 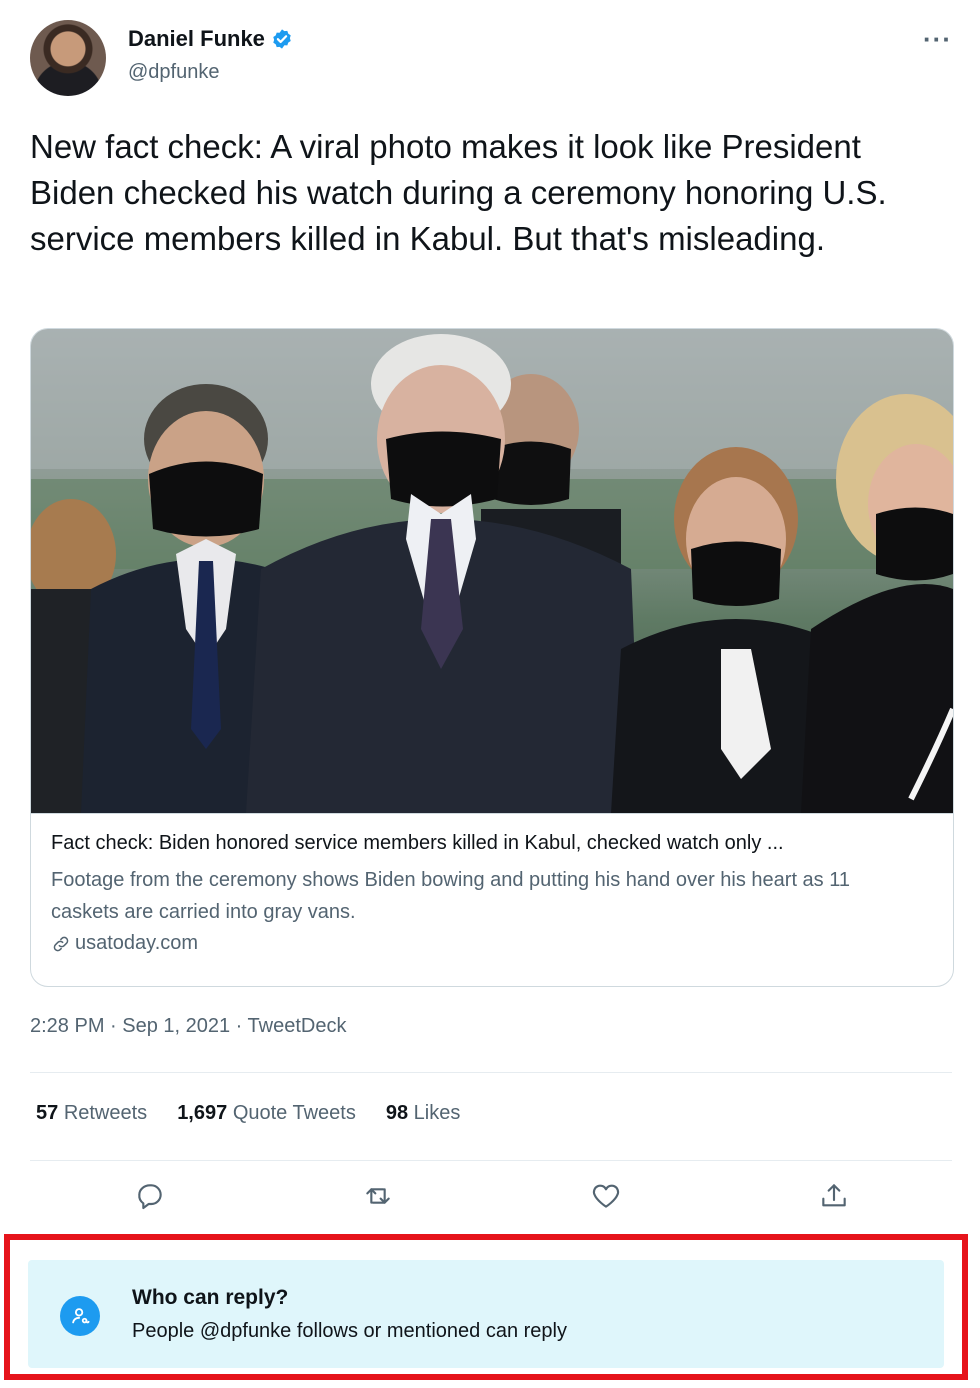 What do you see at coordinates (173, 72) in the screenshot?
I see `author-handle: @dpfunke` at bounding box center [173, 72].